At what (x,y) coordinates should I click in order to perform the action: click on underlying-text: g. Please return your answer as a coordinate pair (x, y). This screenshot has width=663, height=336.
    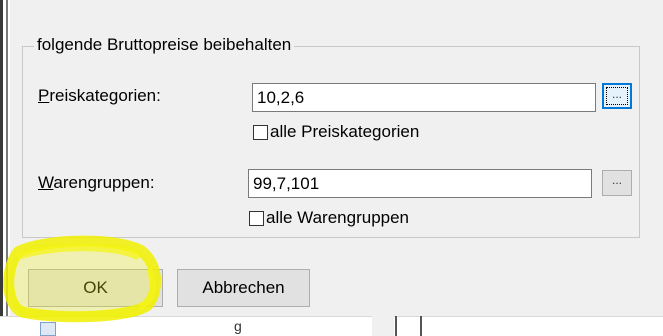
    Looking at the image, I should click on (238, 326).